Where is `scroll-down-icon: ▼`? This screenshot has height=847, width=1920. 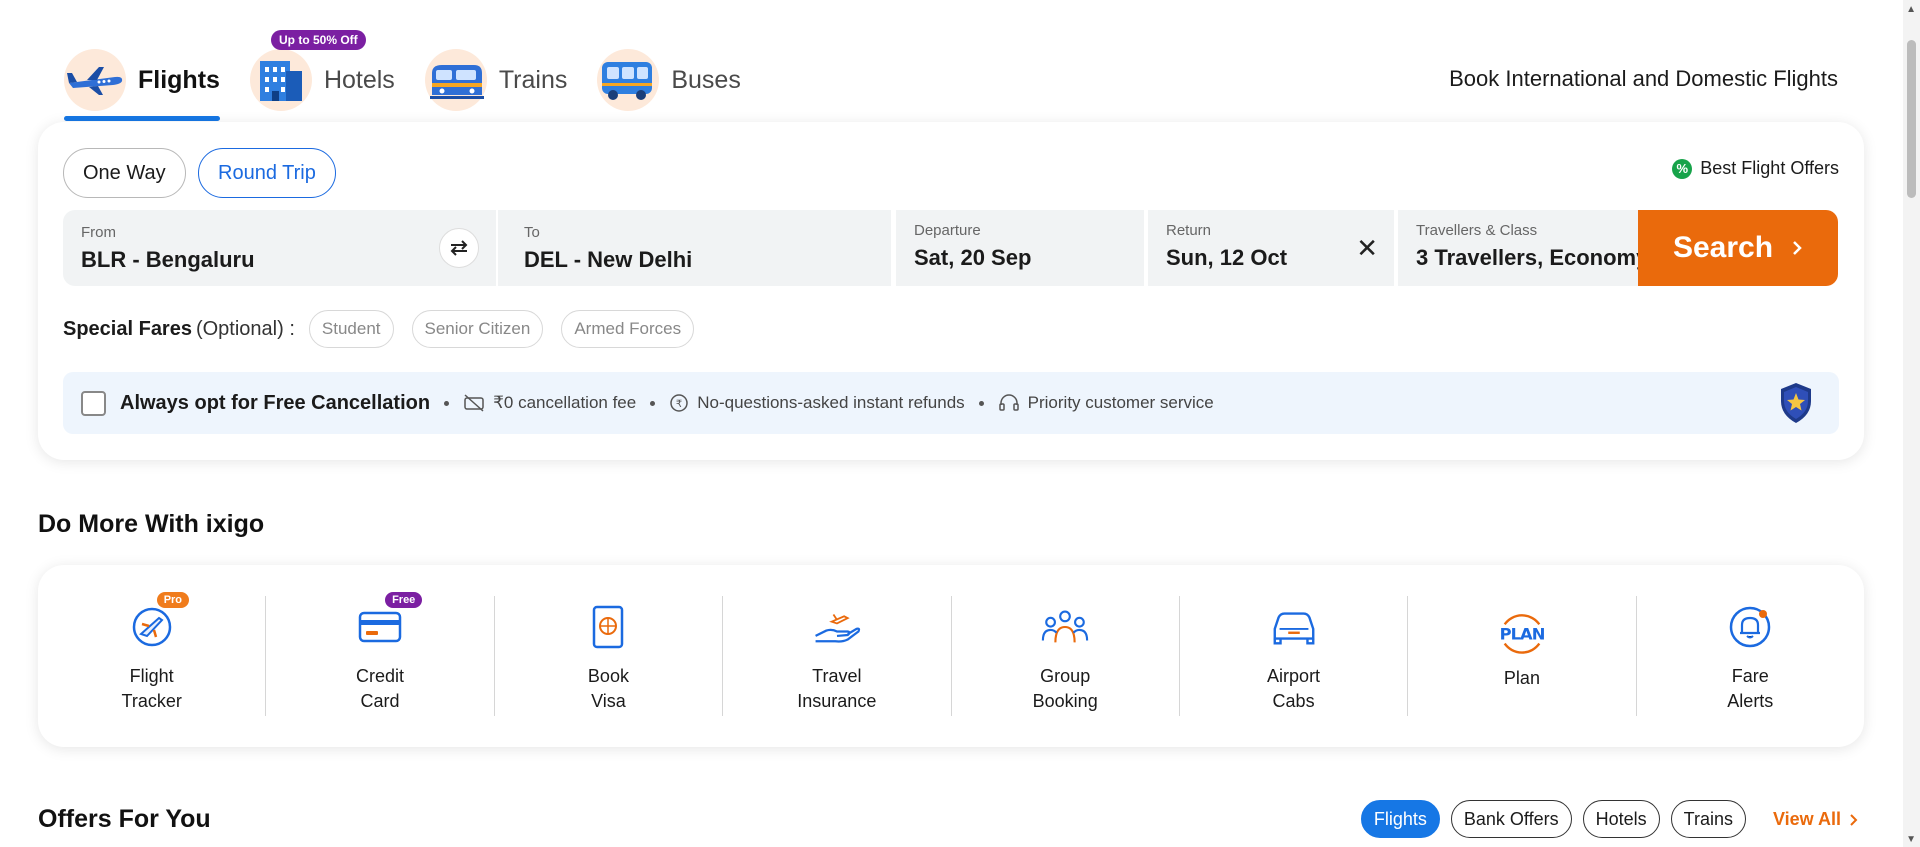 scroll-down-icon: ▼ is located at coordinates (1911, 839).